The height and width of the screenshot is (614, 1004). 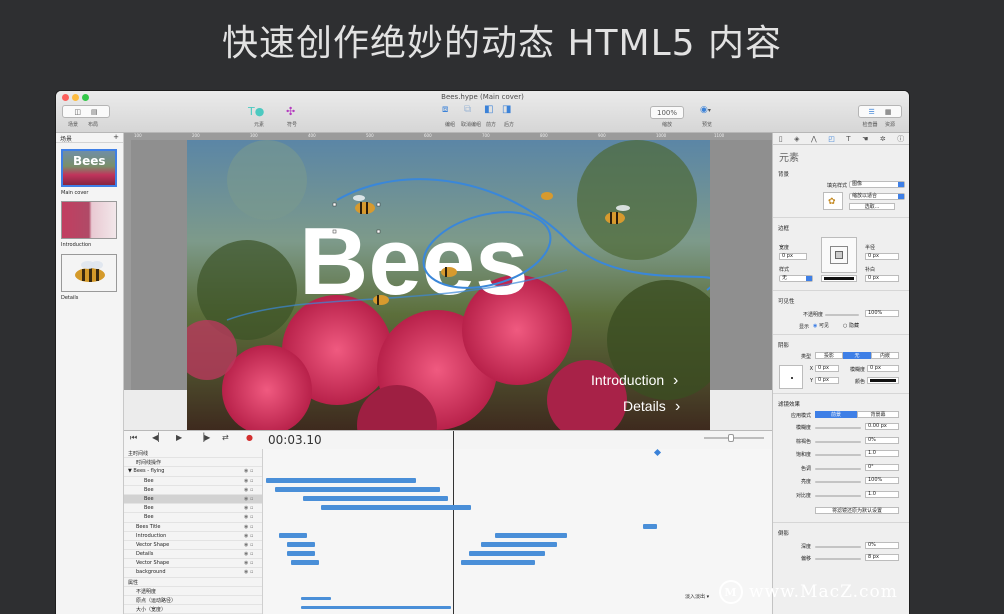 I want to click on stage-link-introduction: Introduction, so click(x=627, y=380).